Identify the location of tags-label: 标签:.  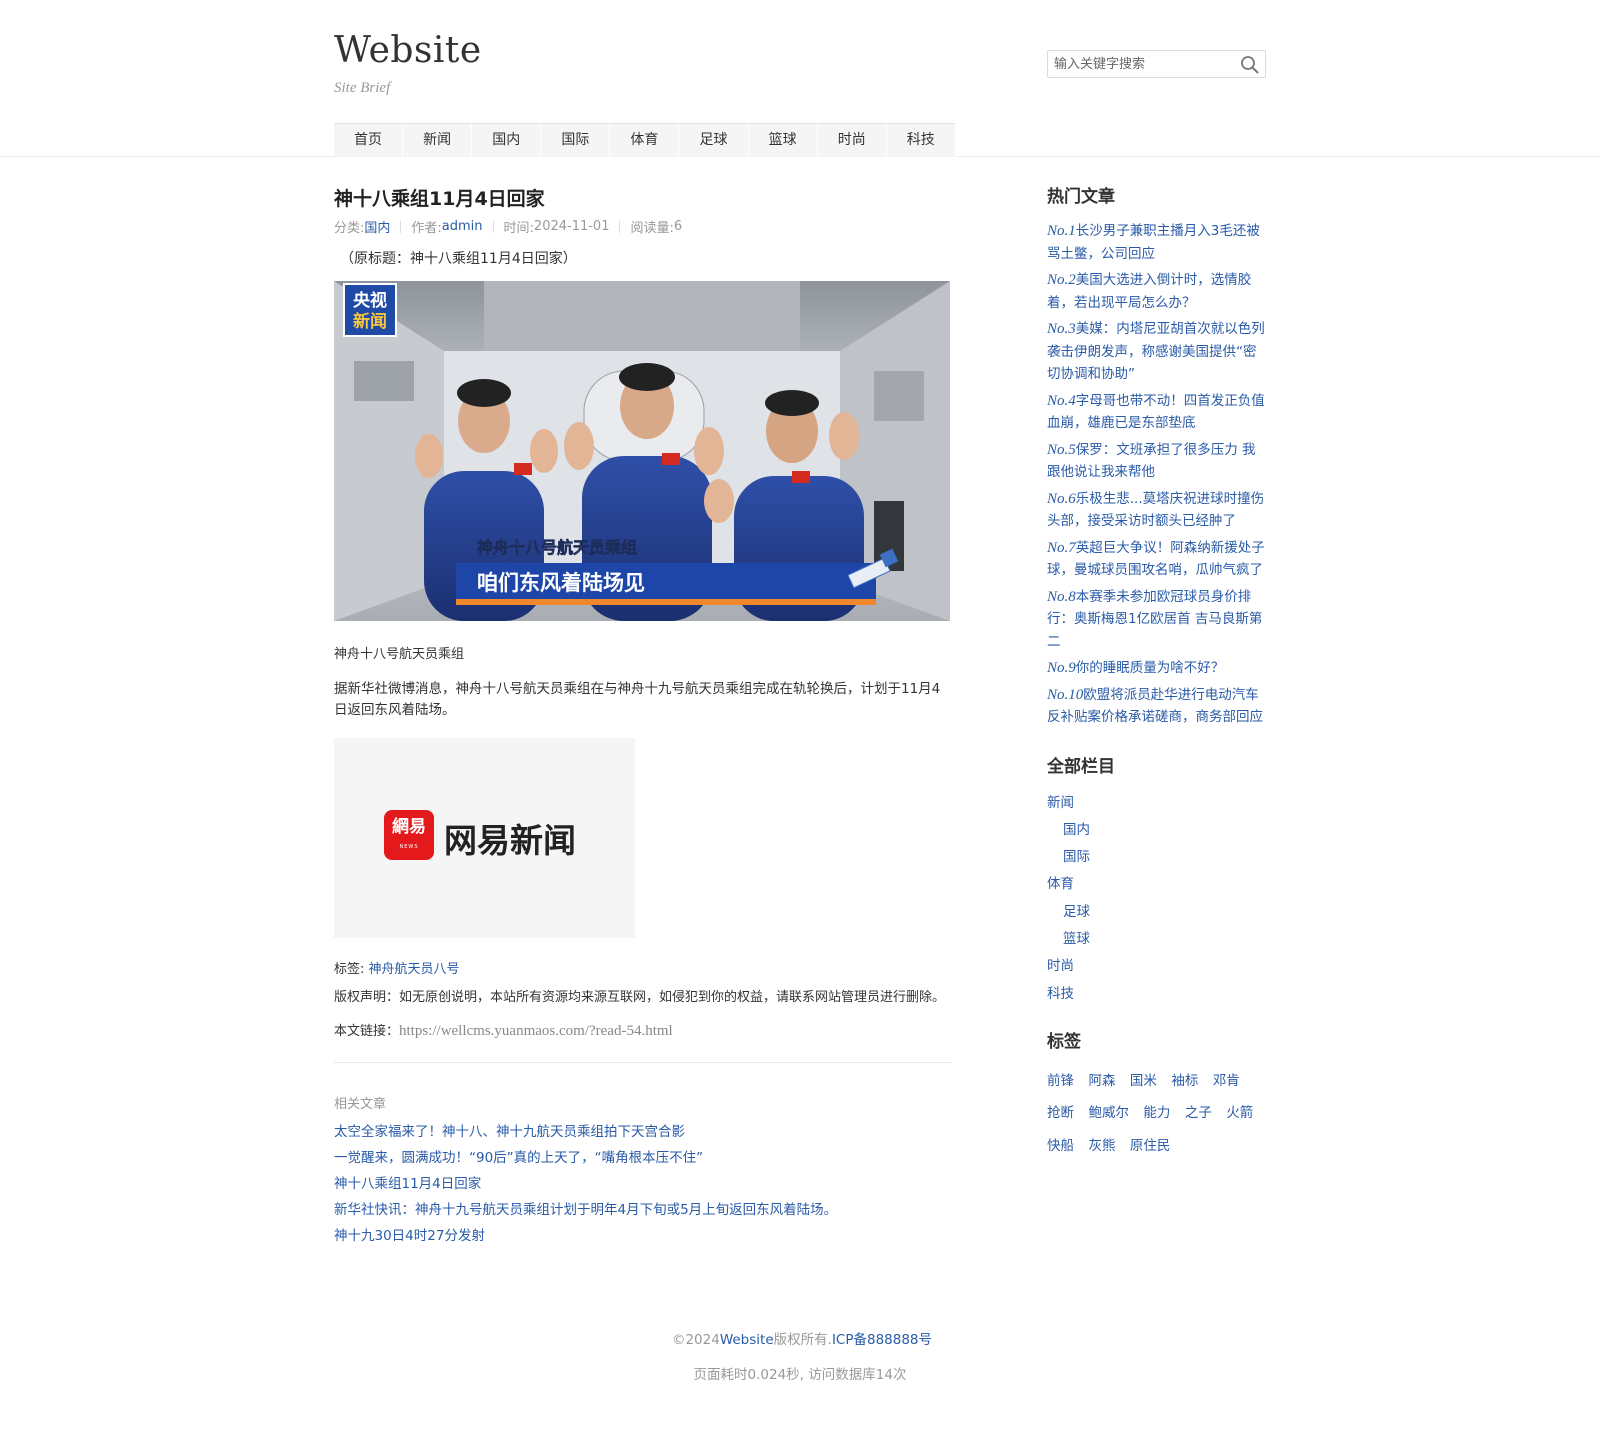
(349, 969).